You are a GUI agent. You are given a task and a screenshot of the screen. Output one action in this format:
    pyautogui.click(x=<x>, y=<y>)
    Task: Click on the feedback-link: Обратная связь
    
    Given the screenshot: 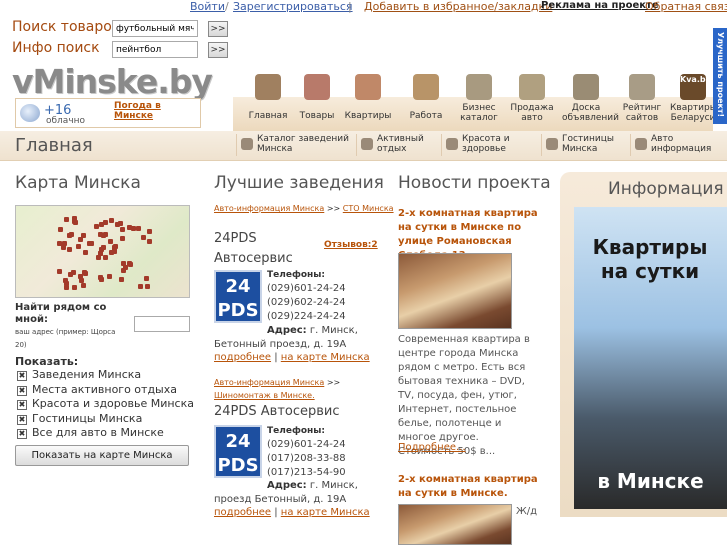 What is the action you would take?
    pyautogui.click(x=686, y=6)
    